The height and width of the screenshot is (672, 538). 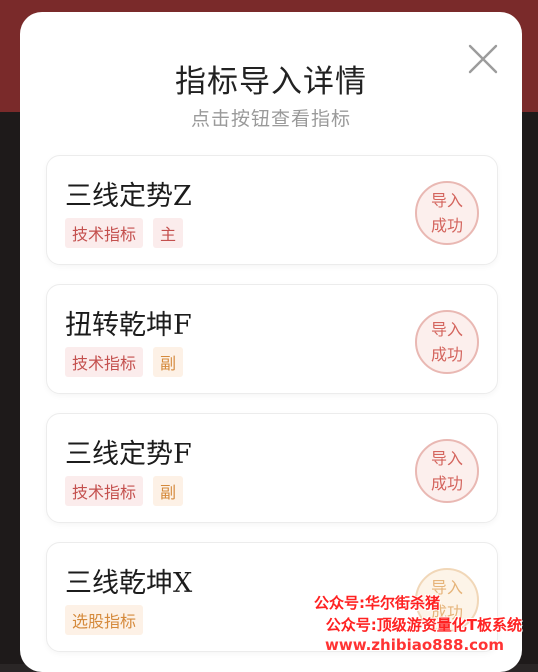 What do you see at coordinates (128, 196) in the screenshot?
I see `indicator-name: 三线定势Z` at bounding box center [128, 196].